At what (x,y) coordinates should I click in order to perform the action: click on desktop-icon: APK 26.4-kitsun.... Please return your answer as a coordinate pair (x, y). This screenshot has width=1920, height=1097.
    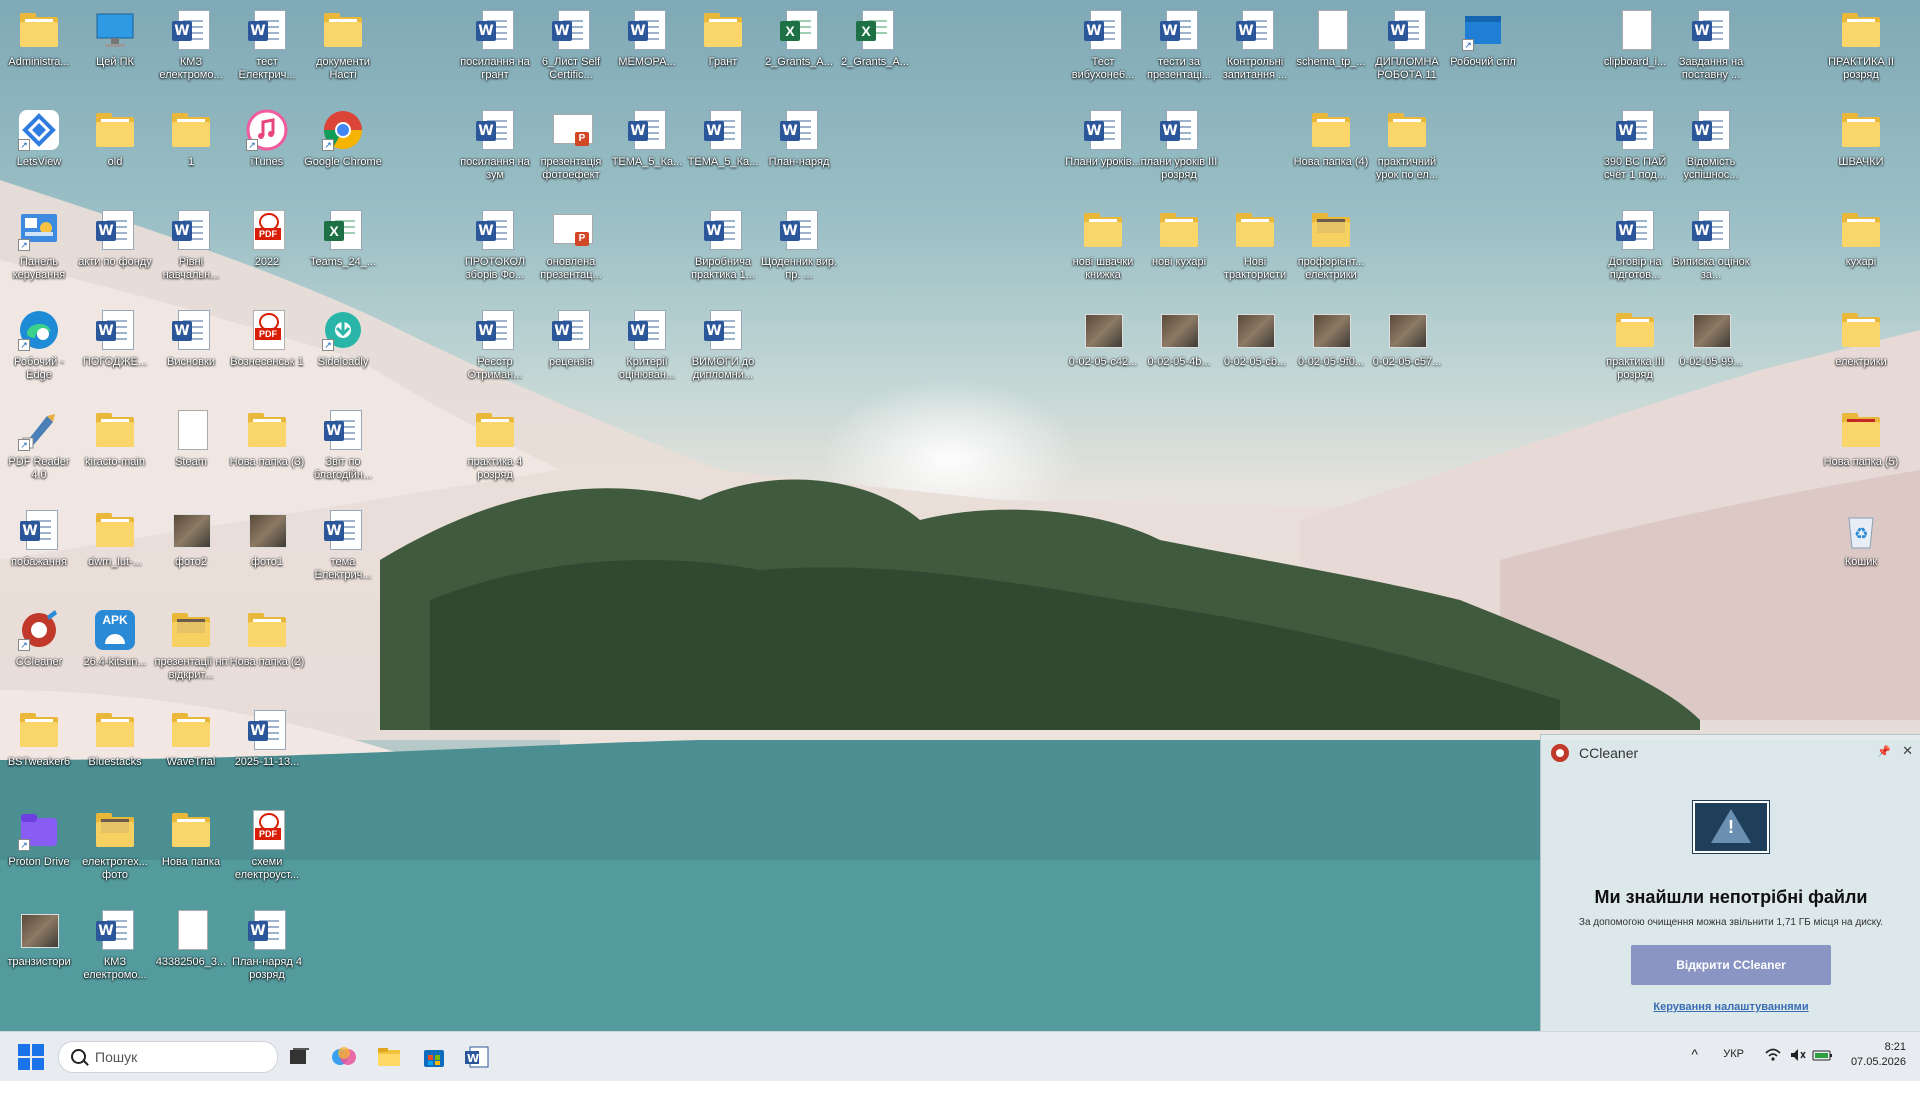
    Looking at the image, I should click on (115, 635).